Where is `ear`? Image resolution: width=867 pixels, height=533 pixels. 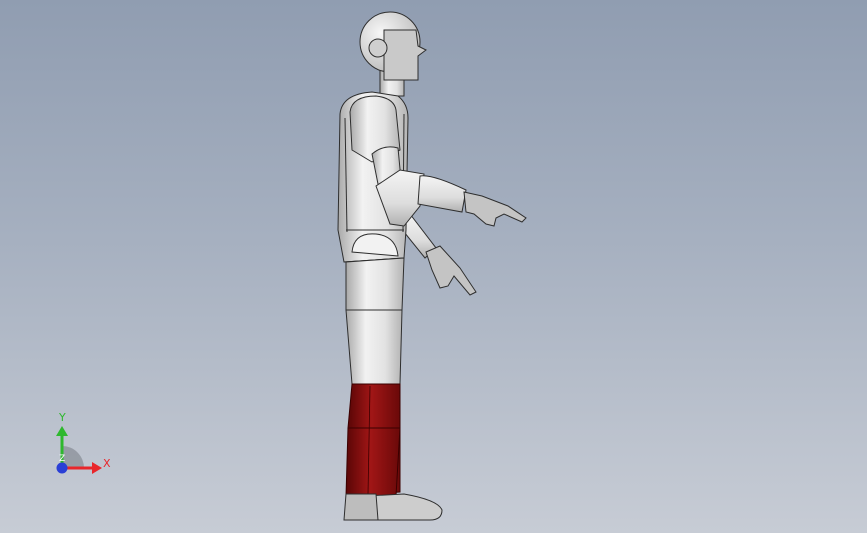
ear is located at coordinates (378, 48).